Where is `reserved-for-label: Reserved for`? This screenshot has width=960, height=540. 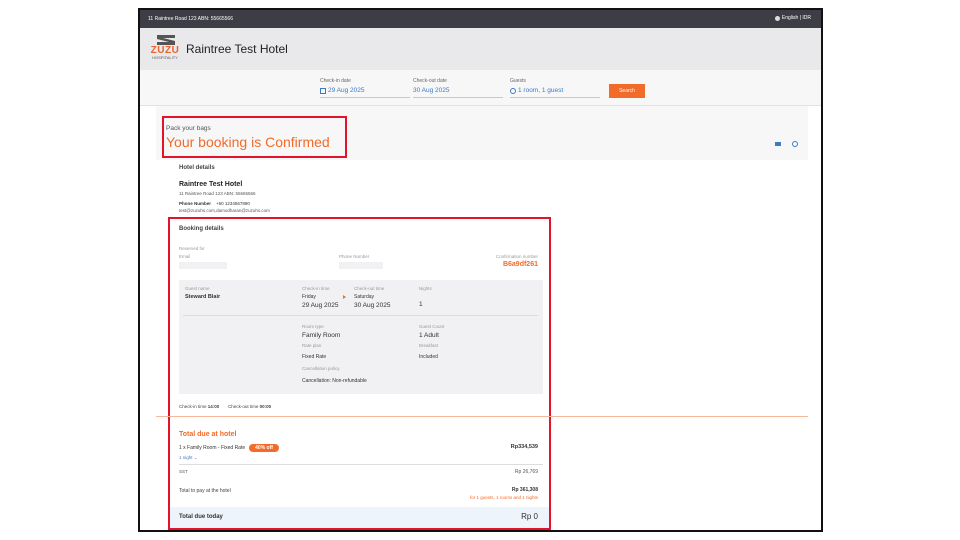
reserved-for-label: Reserved for is located at coordinates (192, 248).